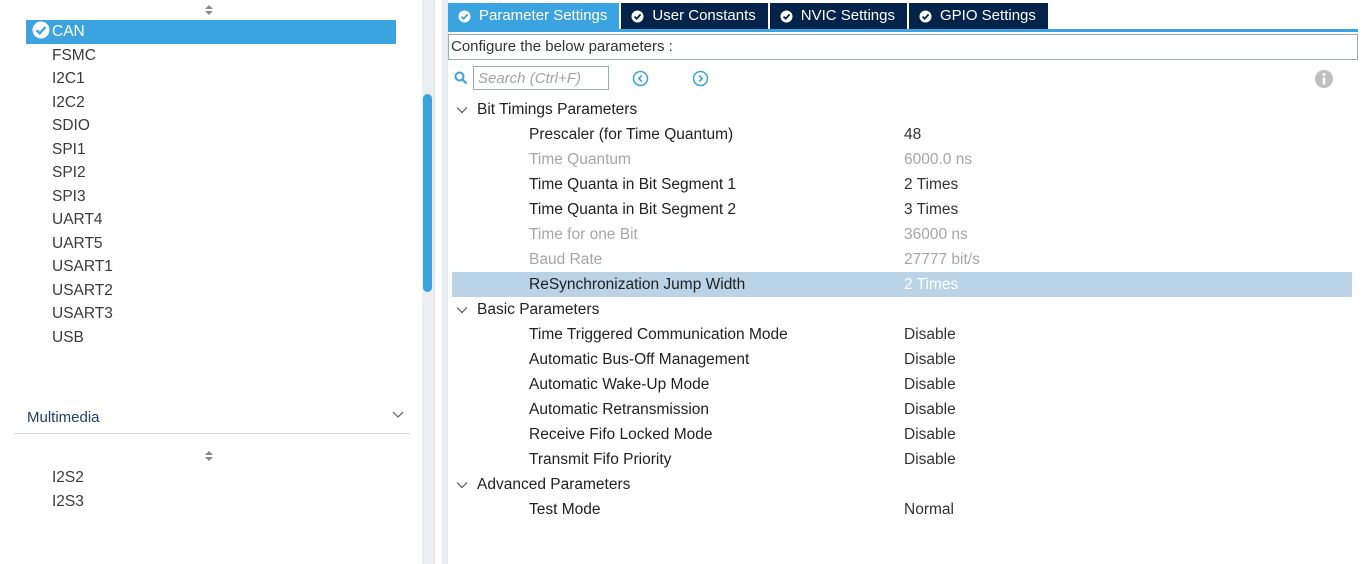  Describe the element at coordinates (211, 103) in the screenshot. I see `peripheral-item-i2c2: I2C2` at that location.